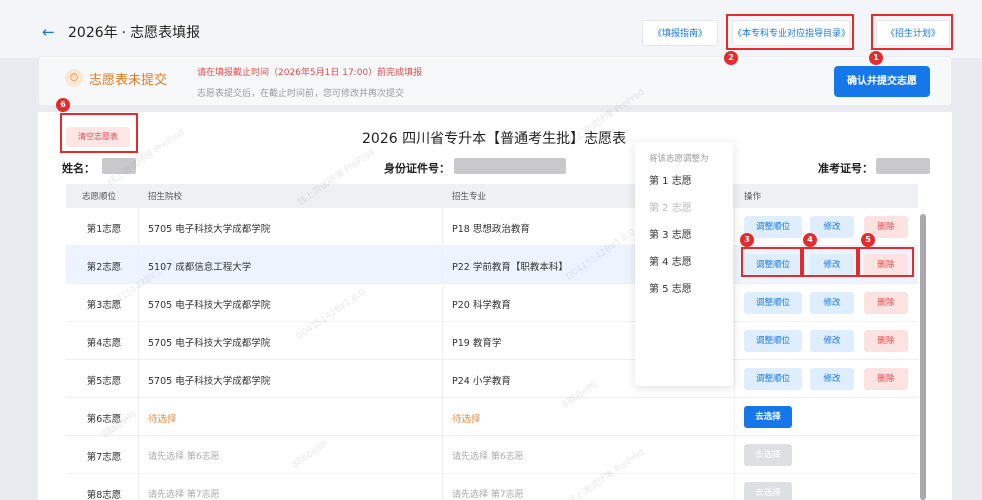 The height and width of the screenshot is (500, 982). I want to click on row-order: 第5志愿, so click(104, 381).